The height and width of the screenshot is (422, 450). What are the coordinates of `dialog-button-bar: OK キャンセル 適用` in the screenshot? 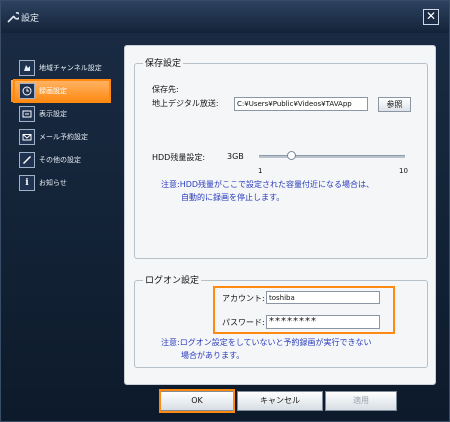 It's located at (280, 401).